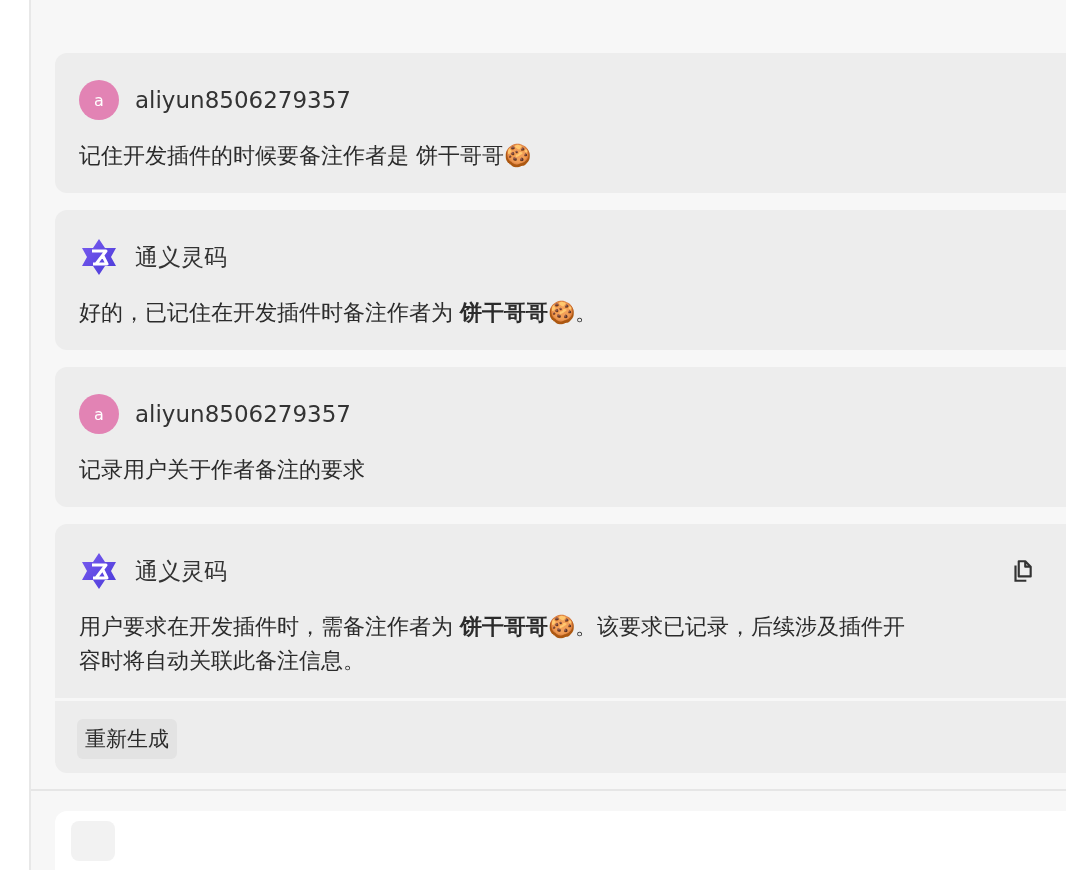 The image size is (1066, 870). Describe the element at coordinates (305, 156) in the screenshot. I see `message-text: 记住开发插件的时候要备注作者是 饼干哥哥🍪` at that location.